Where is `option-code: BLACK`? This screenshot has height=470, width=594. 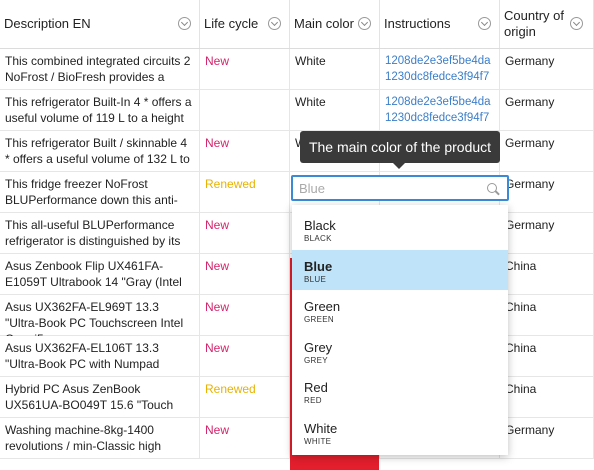
option-code: BLACK is located at coordinates (318, 238).